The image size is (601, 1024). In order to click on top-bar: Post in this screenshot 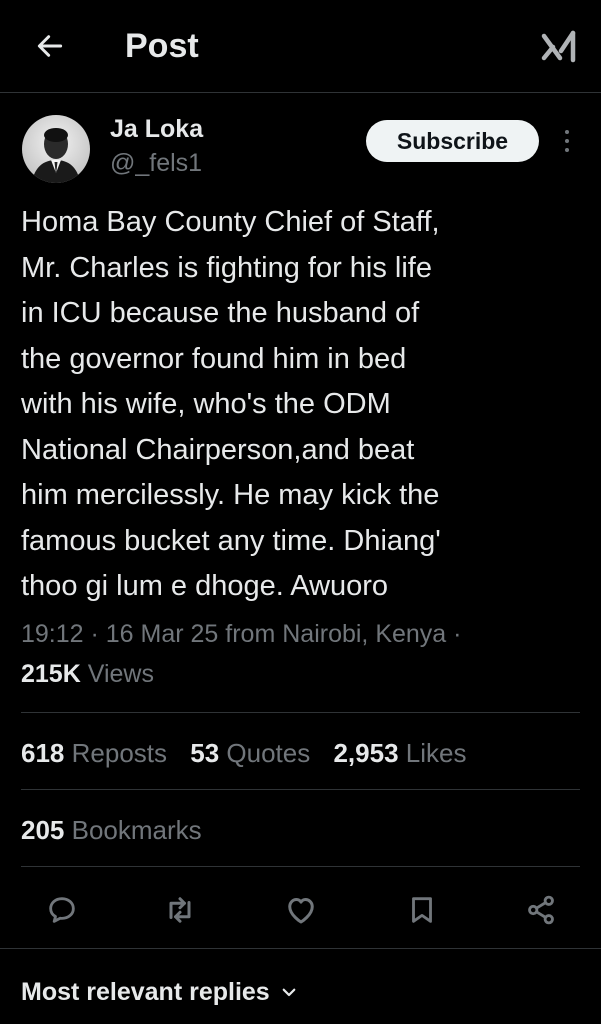, I will do `click(300, 46)`.